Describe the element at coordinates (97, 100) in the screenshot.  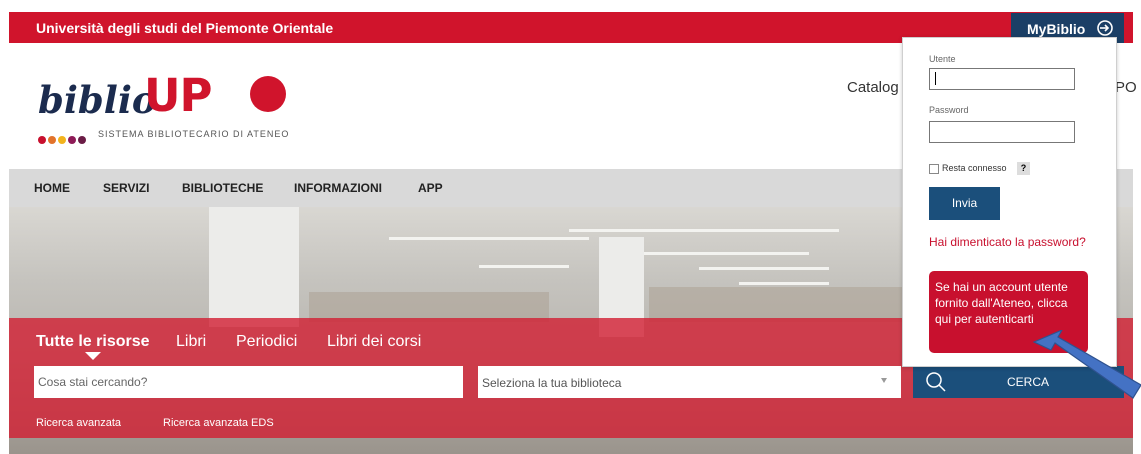
I see `logo-biblio-text: biblio` at that location.